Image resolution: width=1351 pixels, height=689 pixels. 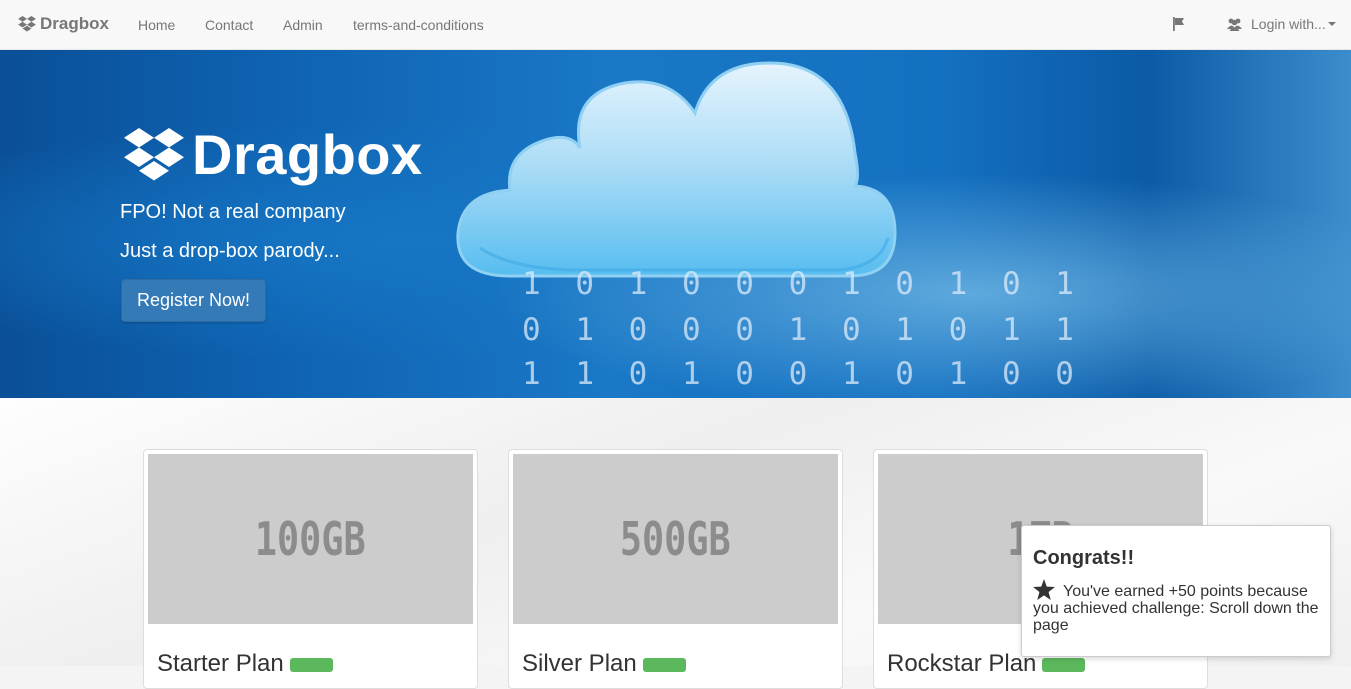 What do you see at coordinates (1331, 24) in the screenshot?
I see `caret-down-icon` at bounding box center [1331, 24].